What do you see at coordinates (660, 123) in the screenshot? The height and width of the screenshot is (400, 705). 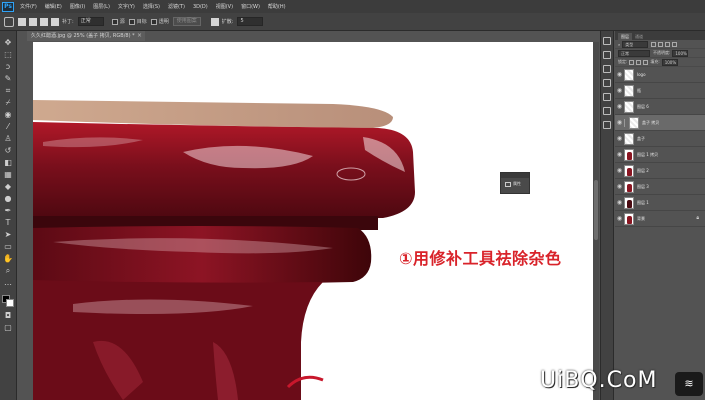 I see `layer-row-selected: ◉ 盖子 拷贝` at bounding box center [660, 123].